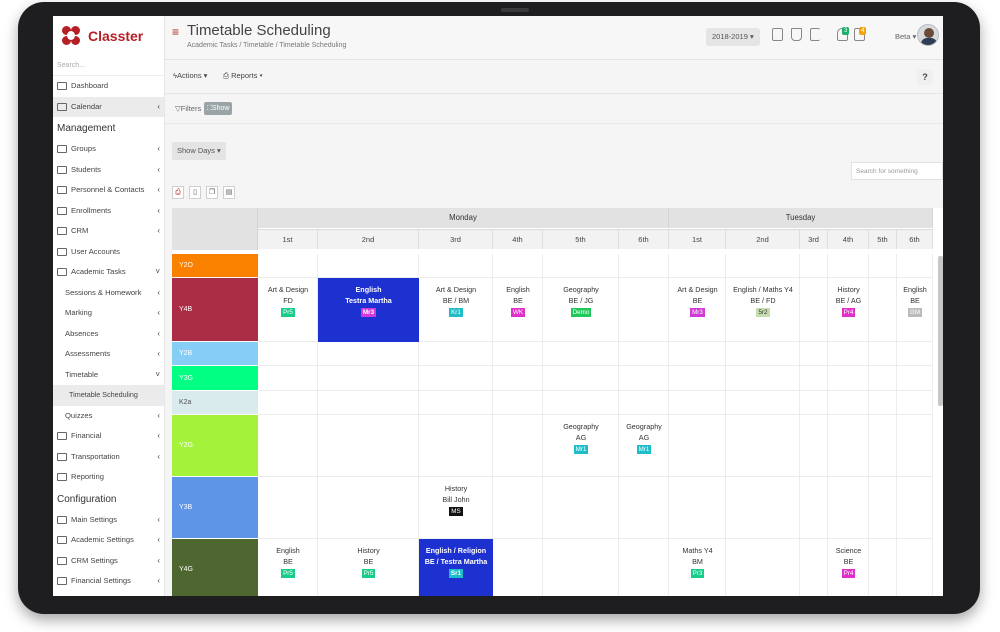 The width and height of the screenshot is (1000, 632). I want to click on lesson-card: History Bill John MS, so click(456, 499).